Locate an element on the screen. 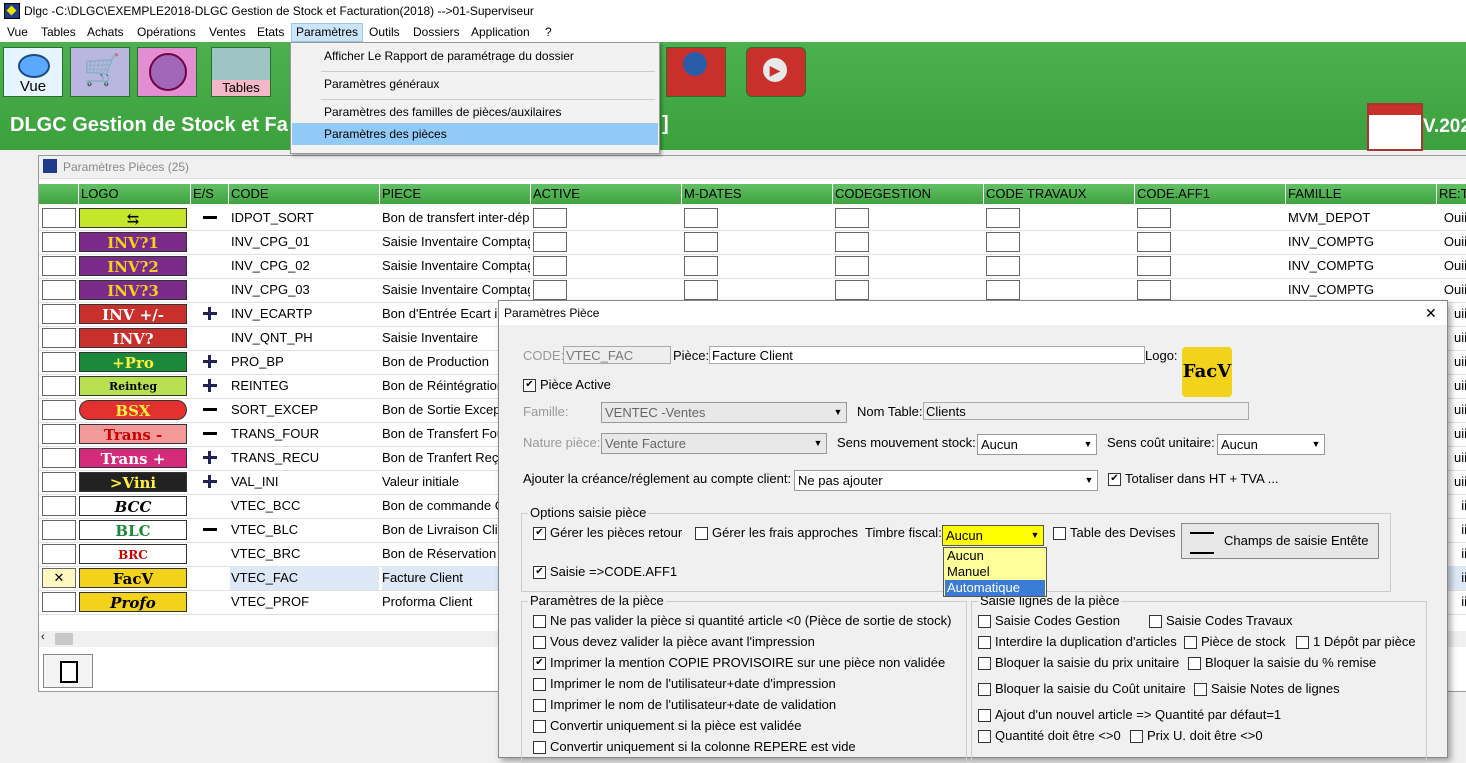 Image resolution: width=1466 pixels, height=763 pixels. cell-code: VTEC_BLC is located at coordinates (304, 530).